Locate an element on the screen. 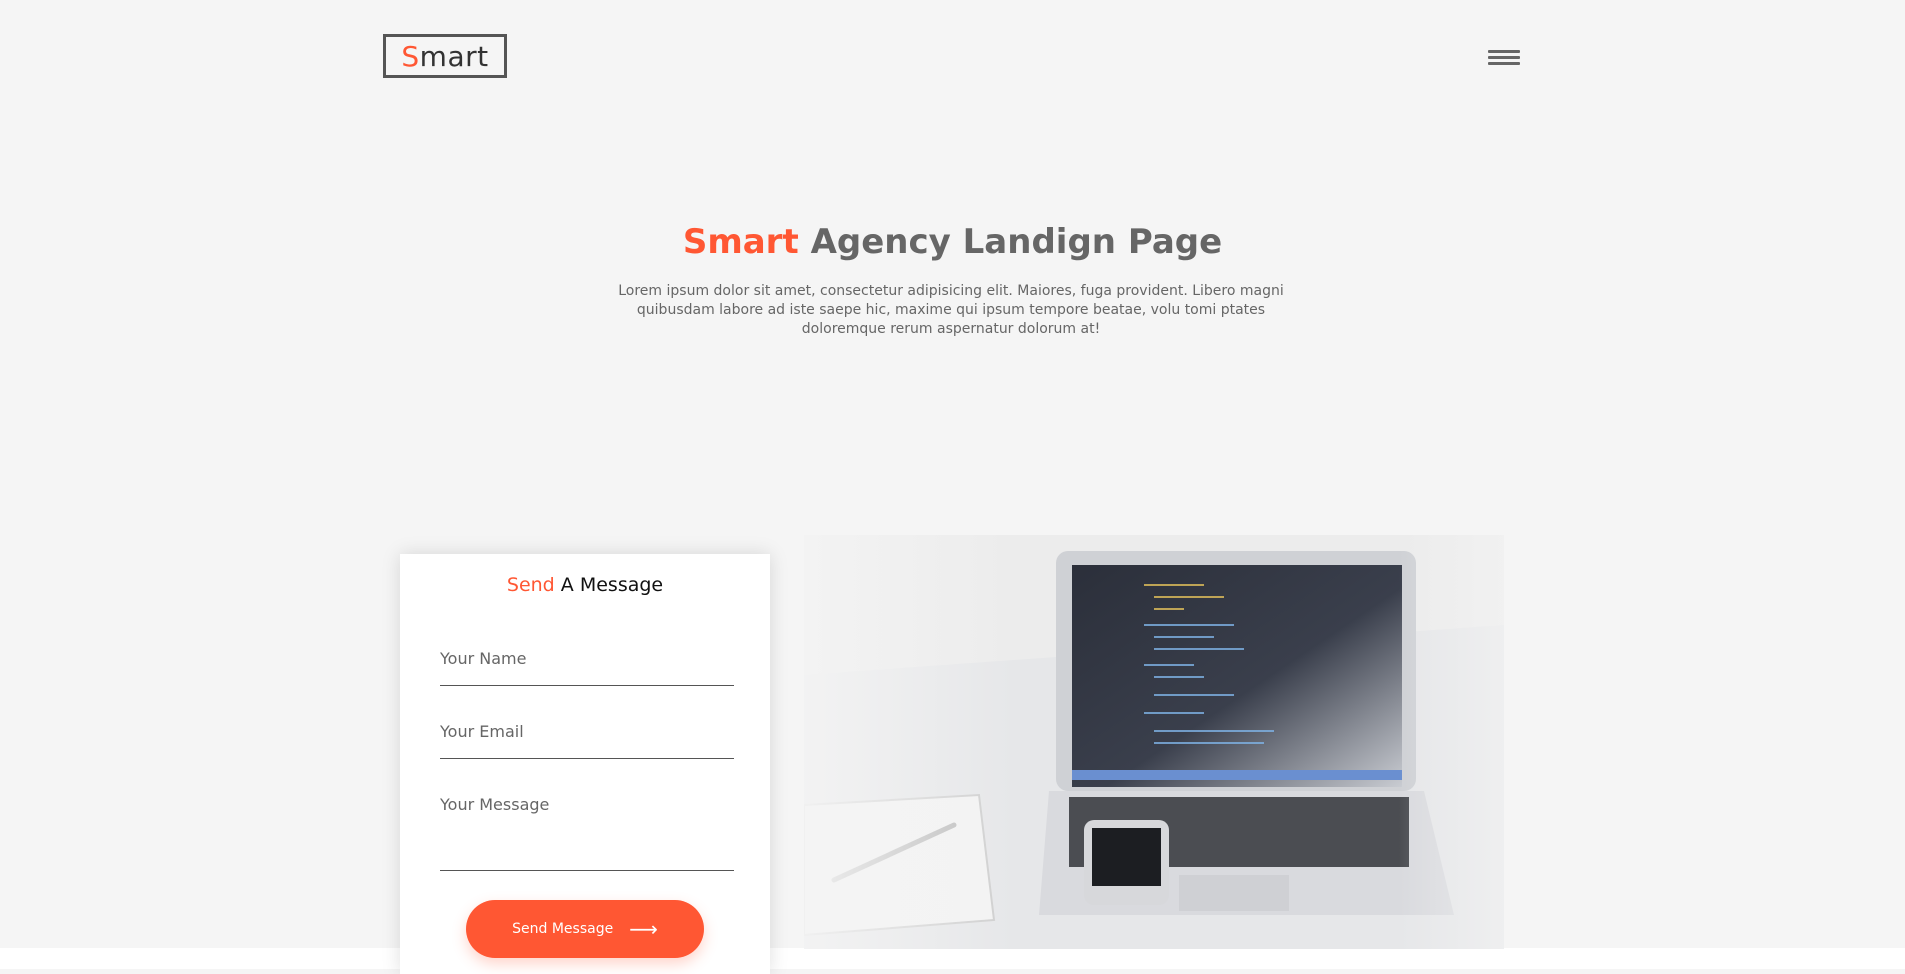 The width and height of the screenshot is (1905, 974). form-title-rest: A Message is located at coordinates (612, 585).